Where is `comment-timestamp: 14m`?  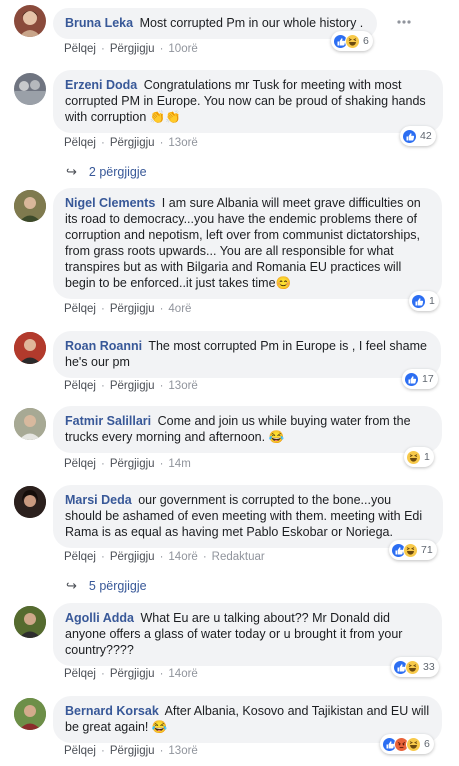
comment-timestamp: 14m is located at coordinates (179, 464).